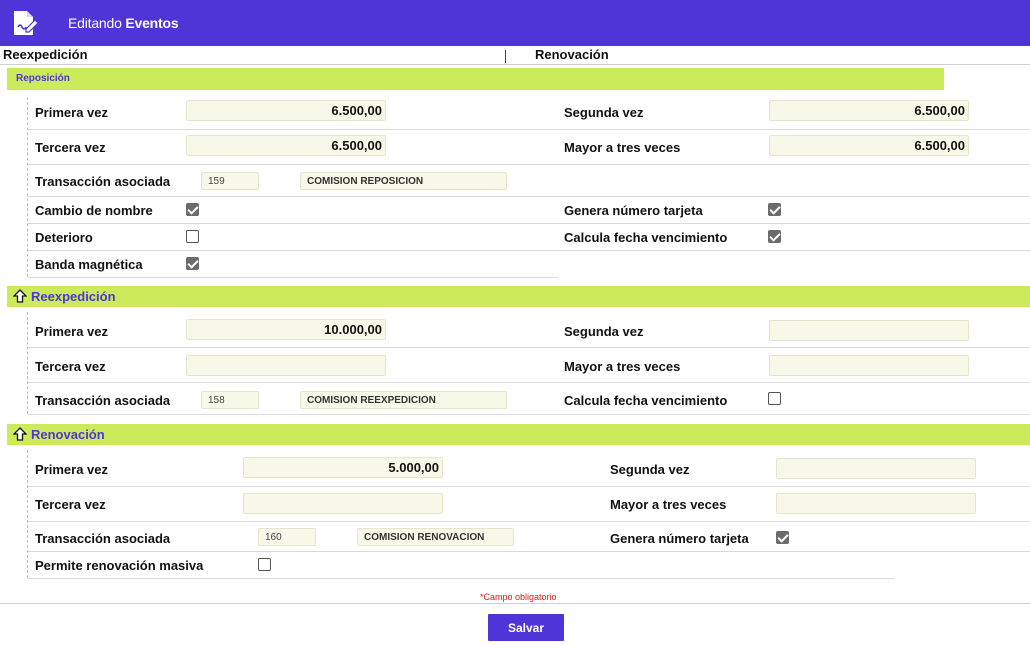  What do you see at coordinates (435, 537) in the screenshot?
I see `input-transaccion-descripcion: COMISION RENOVACION` at bounding box center [435, 537].